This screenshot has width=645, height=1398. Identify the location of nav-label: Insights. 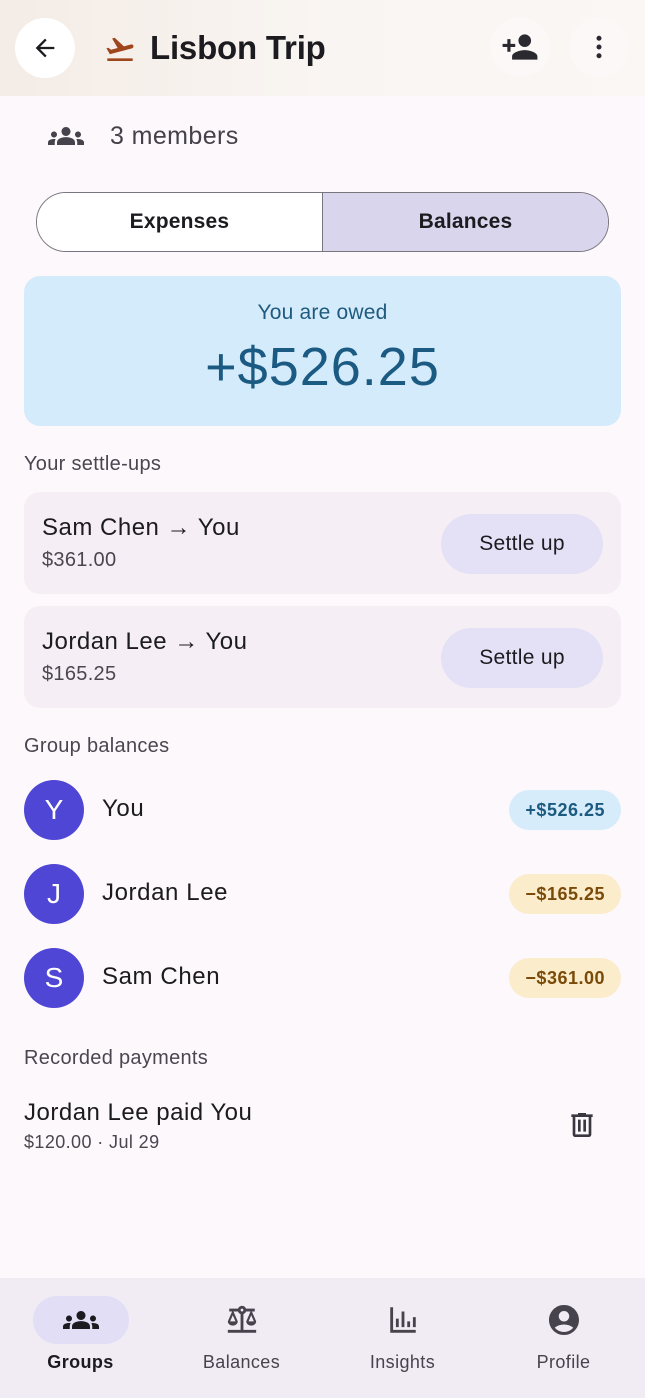
(402, 1362).